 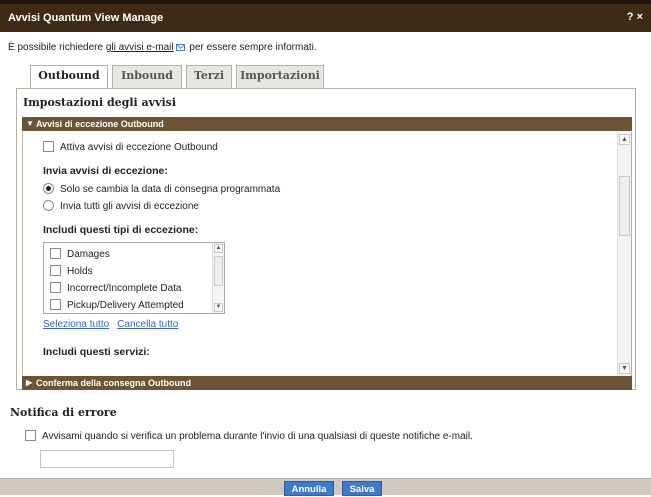 What do you see at coordinates (325, 16) in the screenshot?
I see `window-titlebar: Avvisi Quantum View Manage ? ×` at bounding box center [325, 16].